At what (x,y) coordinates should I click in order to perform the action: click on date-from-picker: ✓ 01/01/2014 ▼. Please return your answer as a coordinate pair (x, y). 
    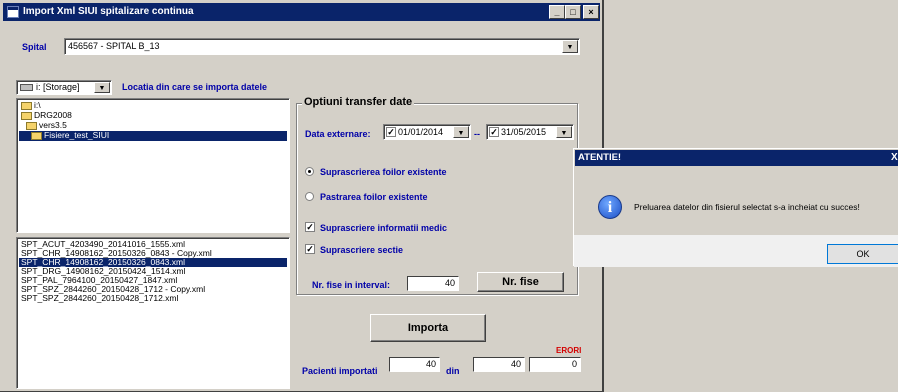
    Looking at the image, I should click on (427, 132).